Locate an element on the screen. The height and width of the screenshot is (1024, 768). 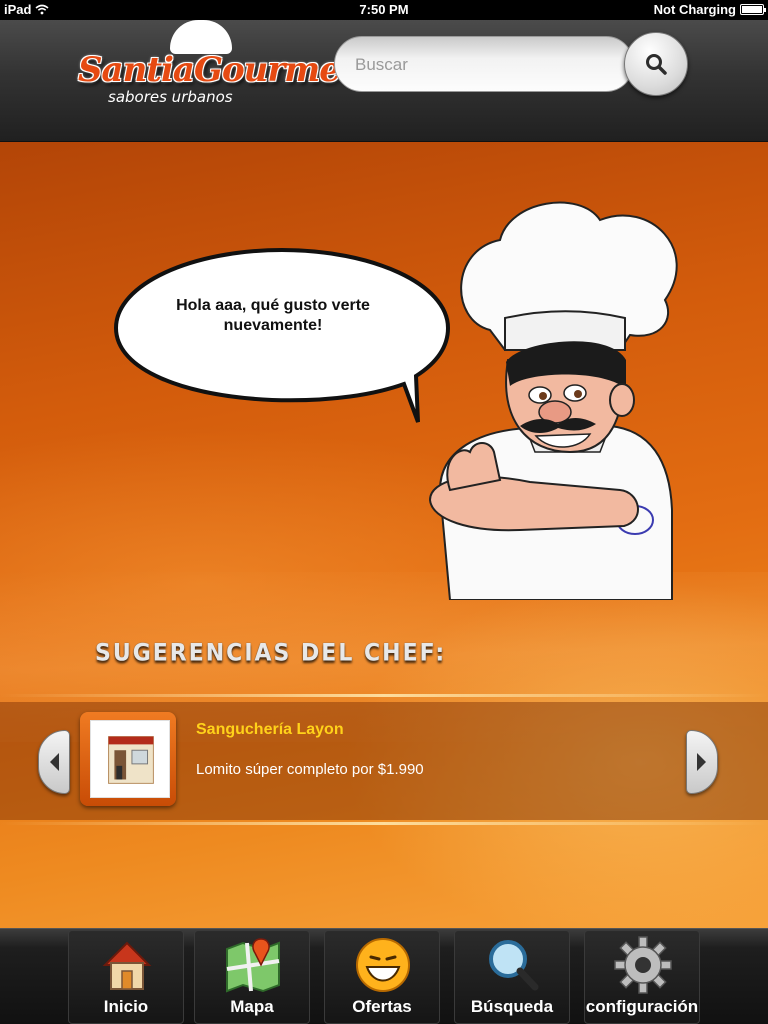
search-icon is located at coordinates (656, 64).